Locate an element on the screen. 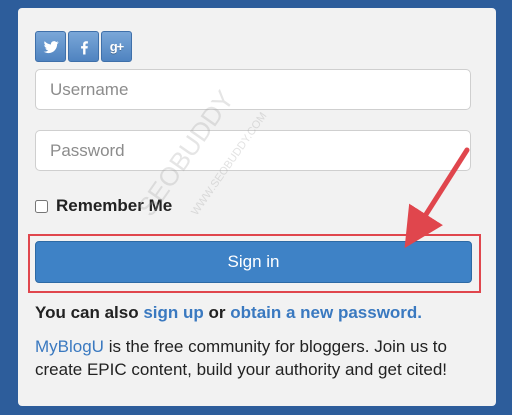  twitter-icon is located at coordinates (51, 46).